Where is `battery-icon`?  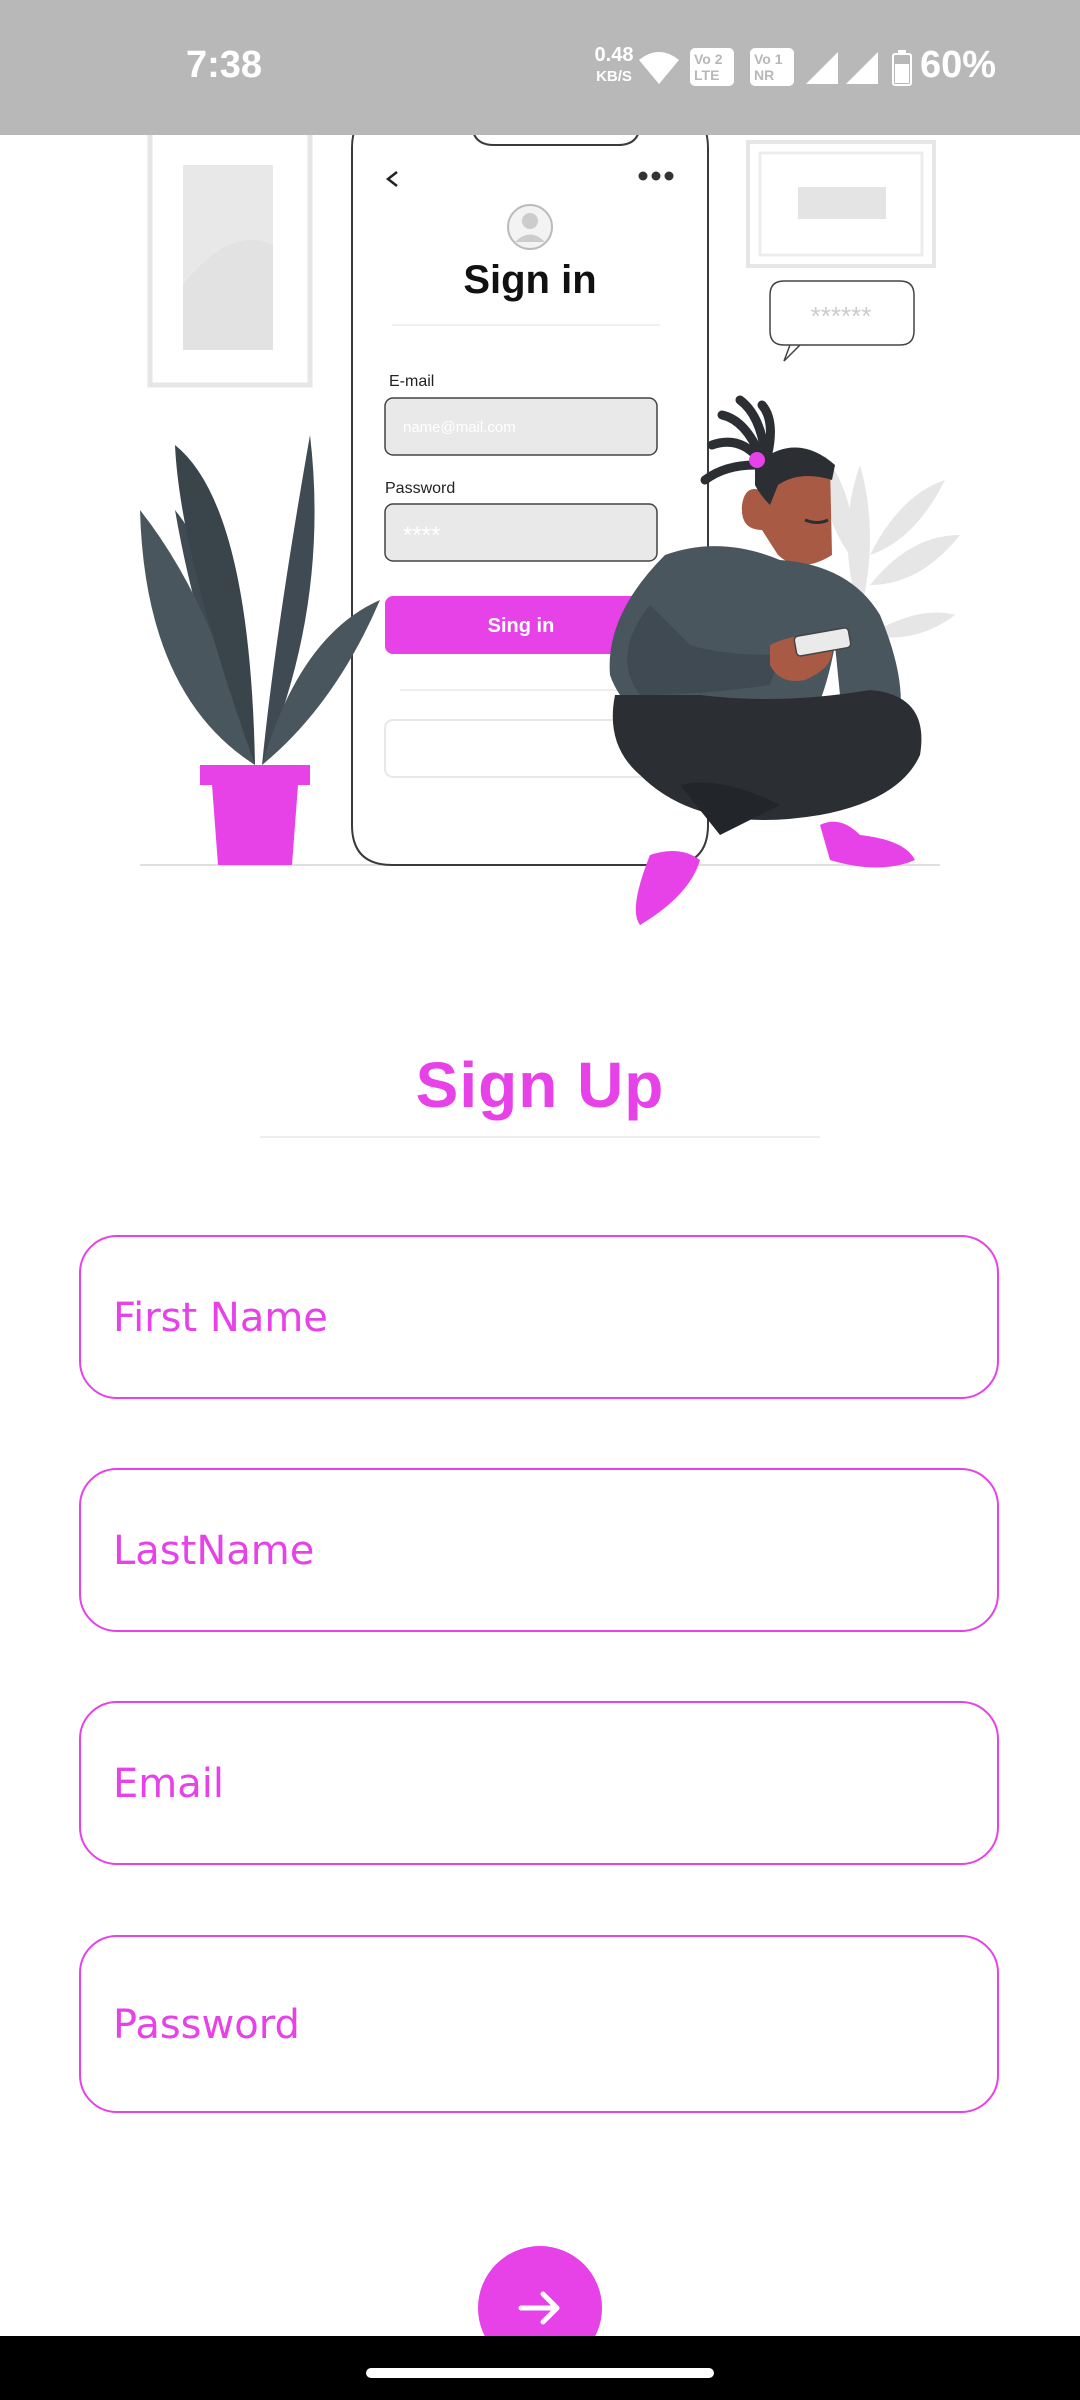
battery-icon is located at coordinates (902, 68).